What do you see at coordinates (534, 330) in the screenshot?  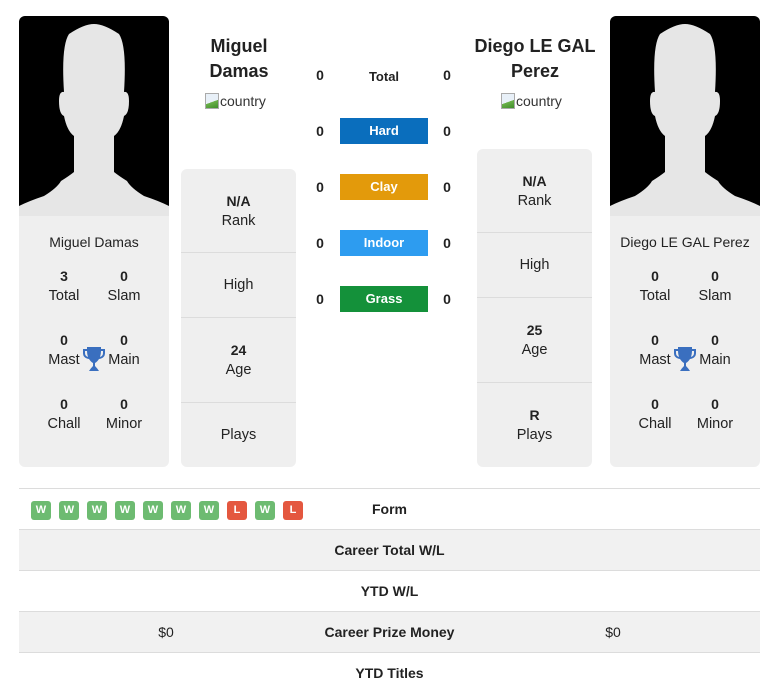 I see `value: 25` at bounding box center [534, 330].